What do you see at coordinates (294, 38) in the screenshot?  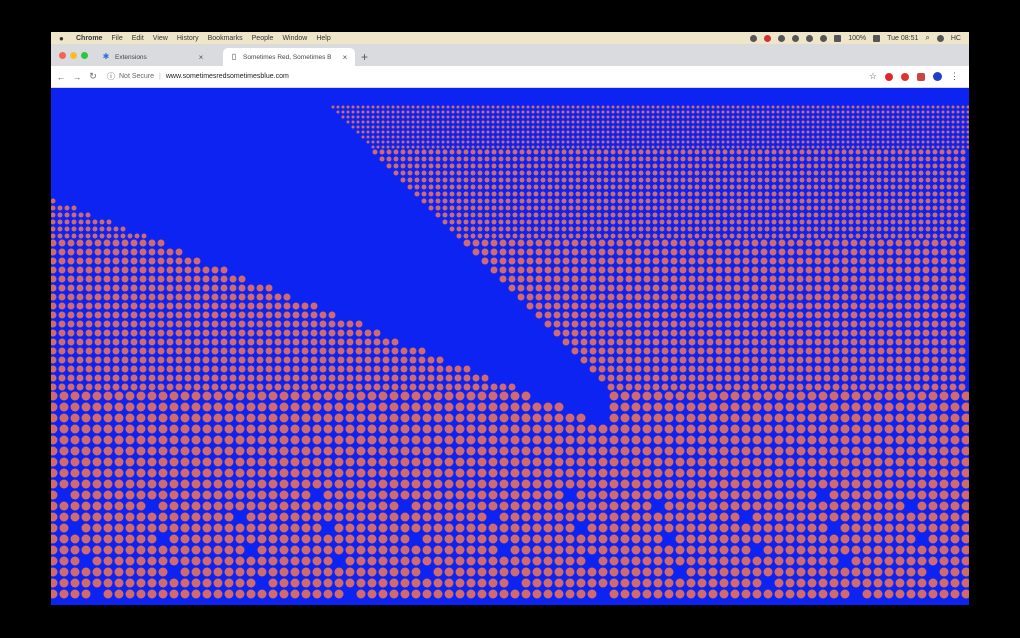 I see `menu-window: Window` at bounding box center [294, 38].